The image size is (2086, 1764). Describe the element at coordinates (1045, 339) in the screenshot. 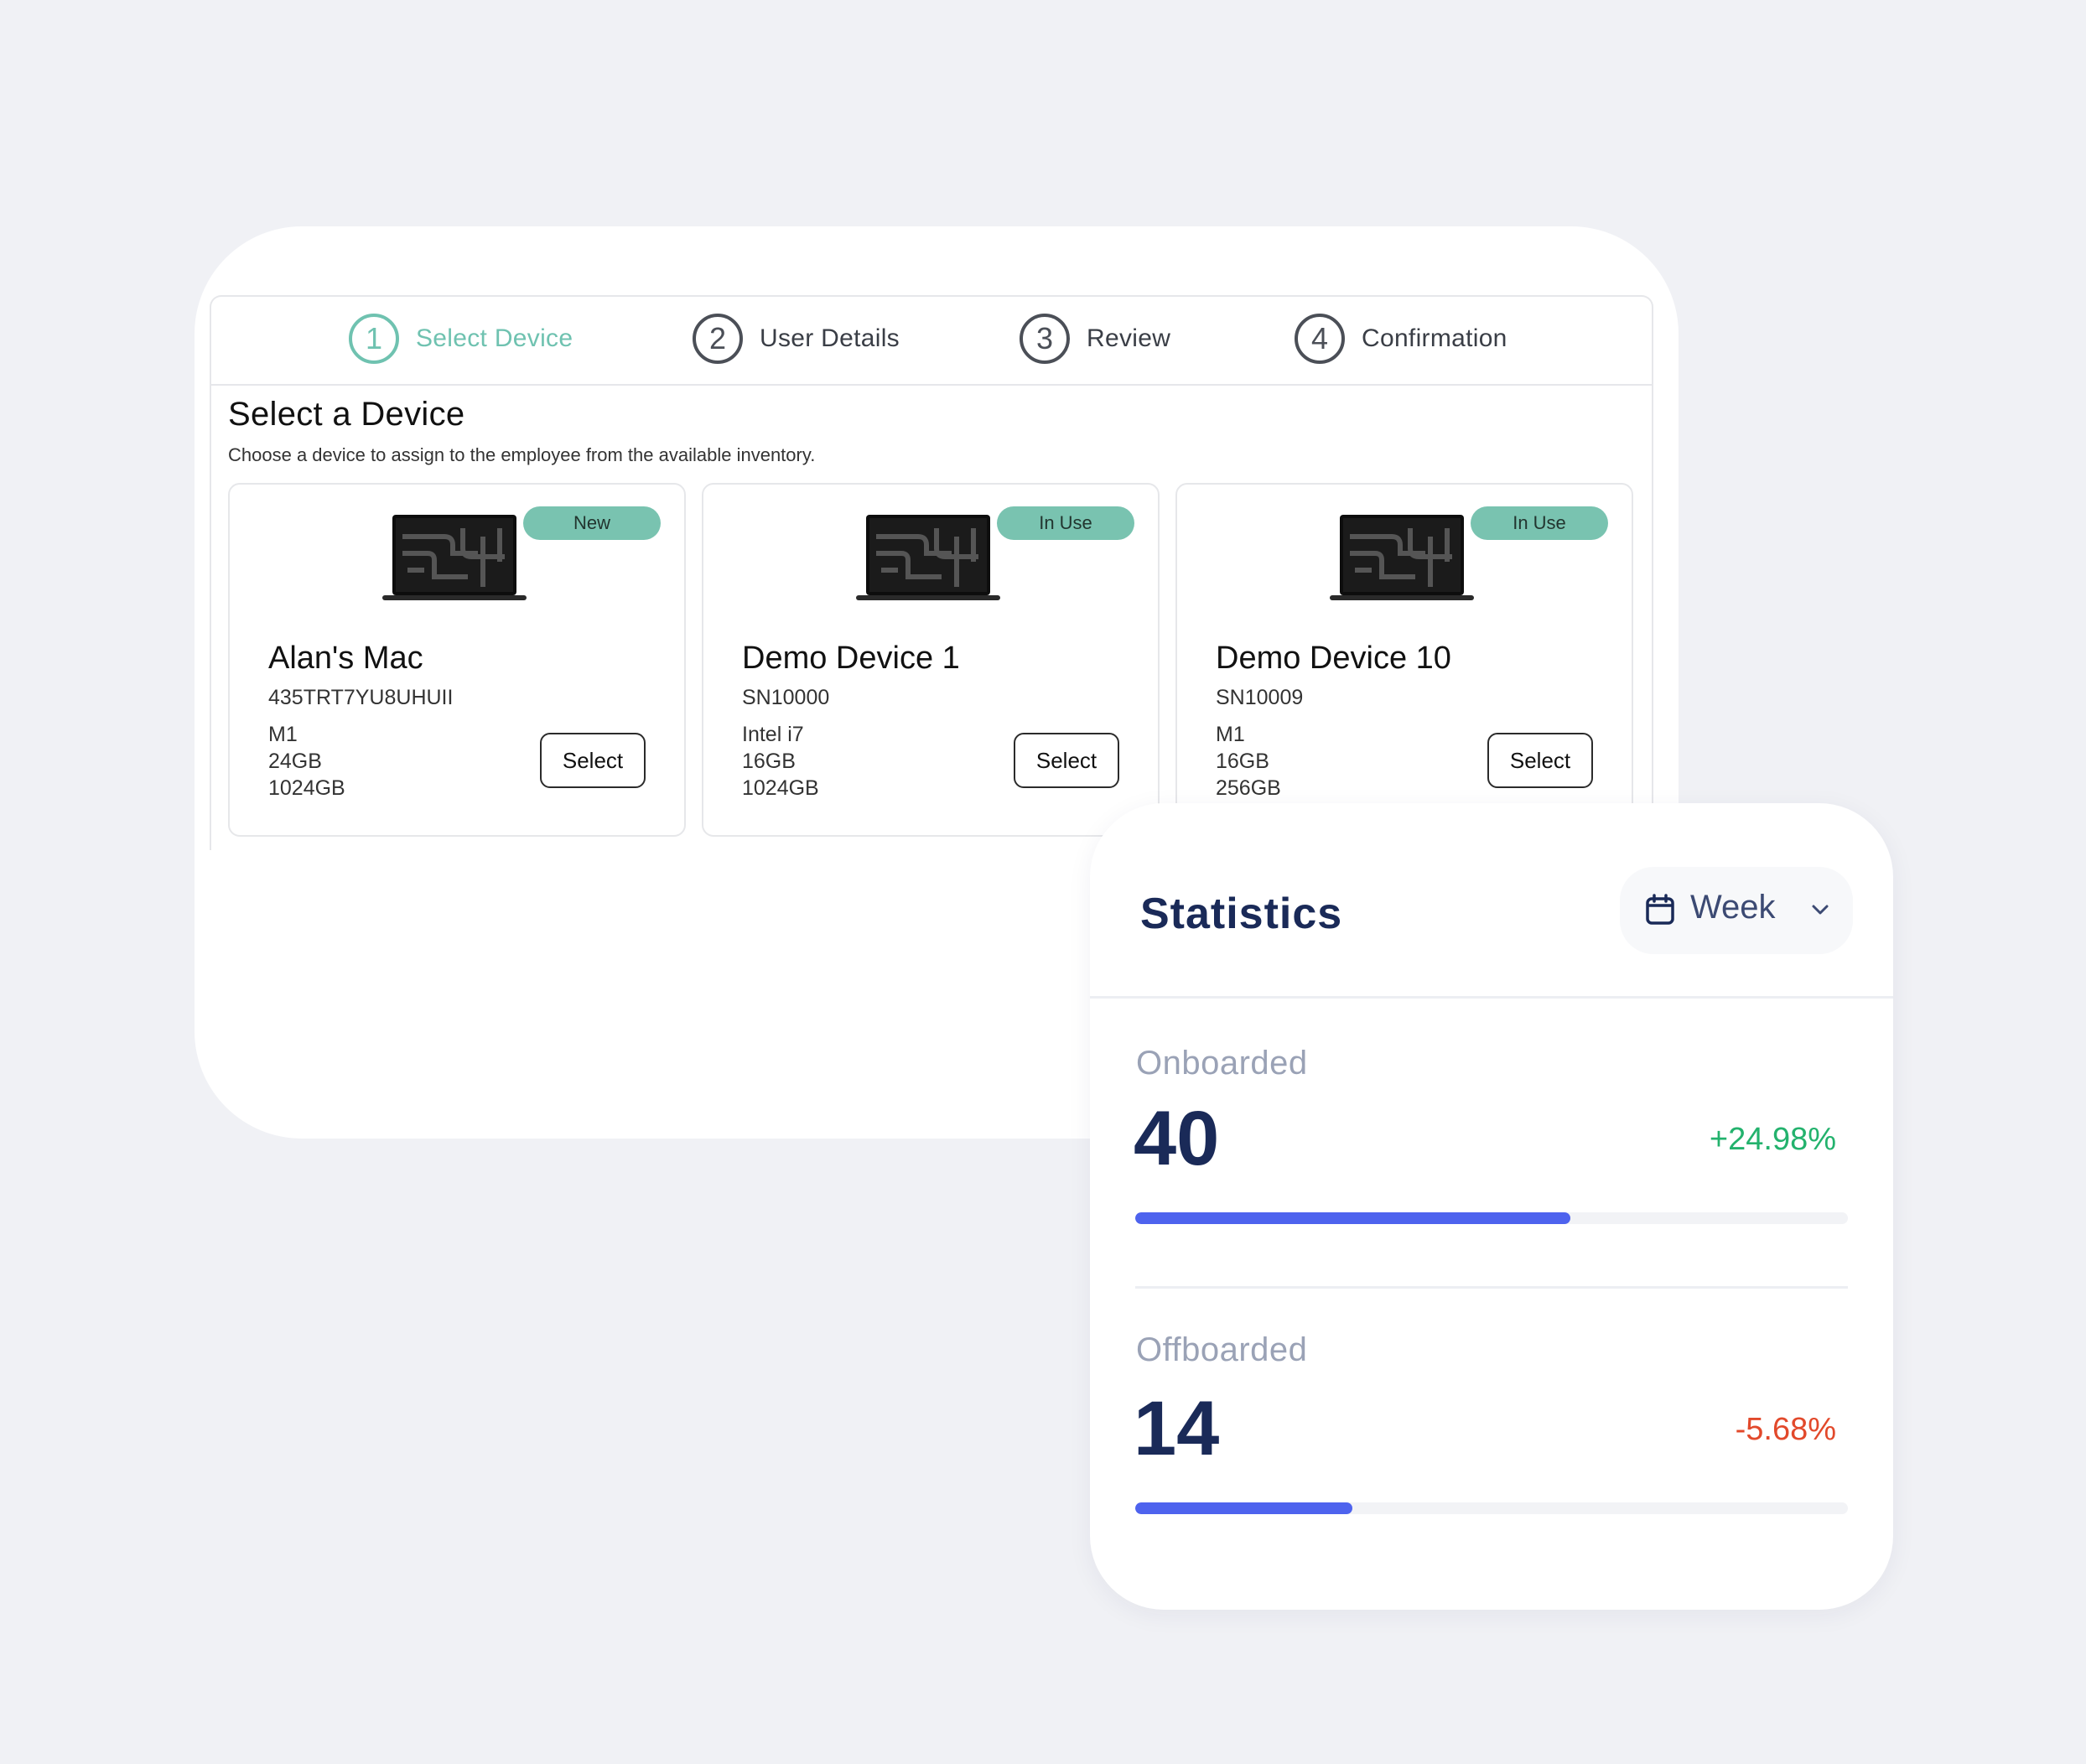

I see `step-number: 3` at that location.